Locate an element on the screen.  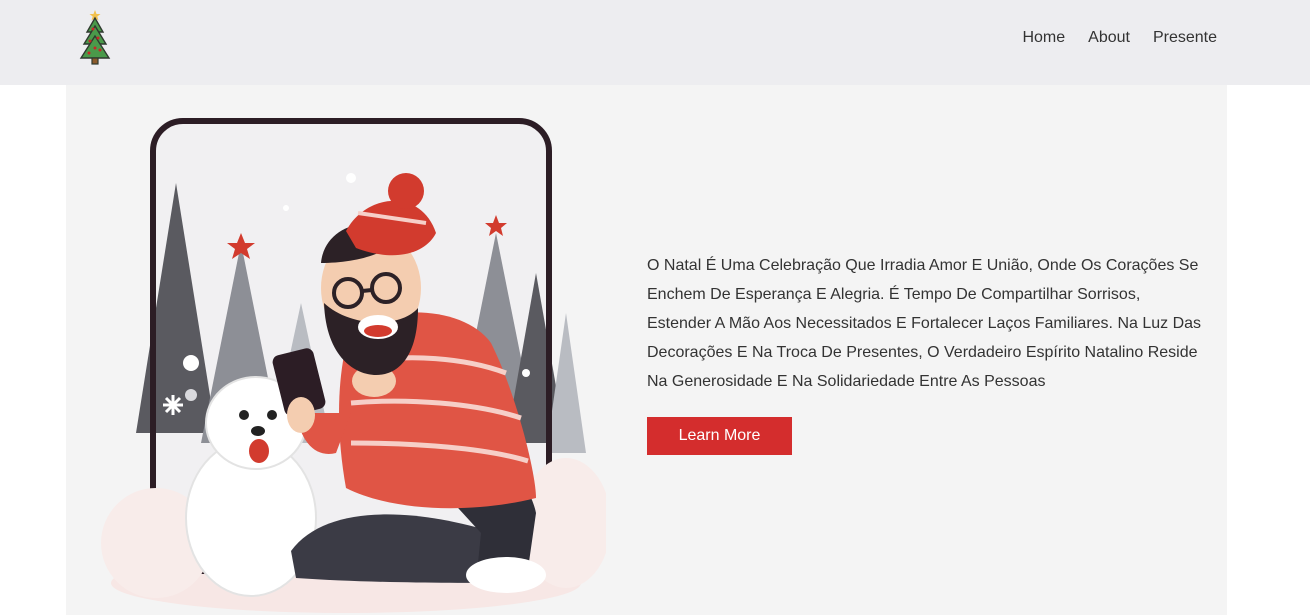
nav-link-presente: Presente is located at coordinates (1185, 38).